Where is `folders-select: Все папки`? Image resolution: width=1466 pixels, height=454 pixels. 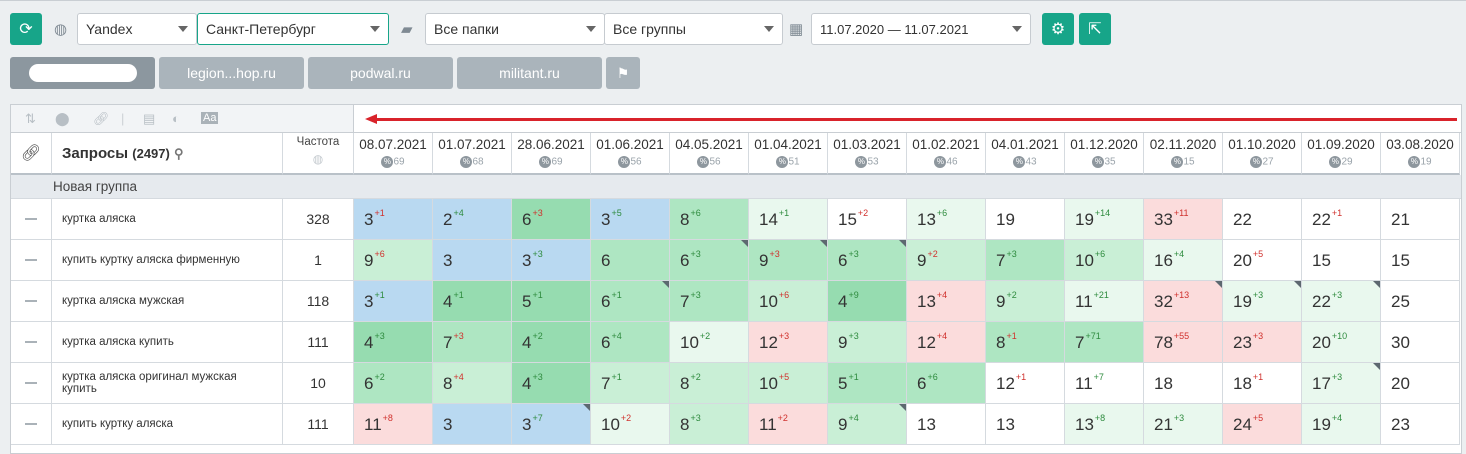 folders-select: Все папки is located at coordinates (515, 29).